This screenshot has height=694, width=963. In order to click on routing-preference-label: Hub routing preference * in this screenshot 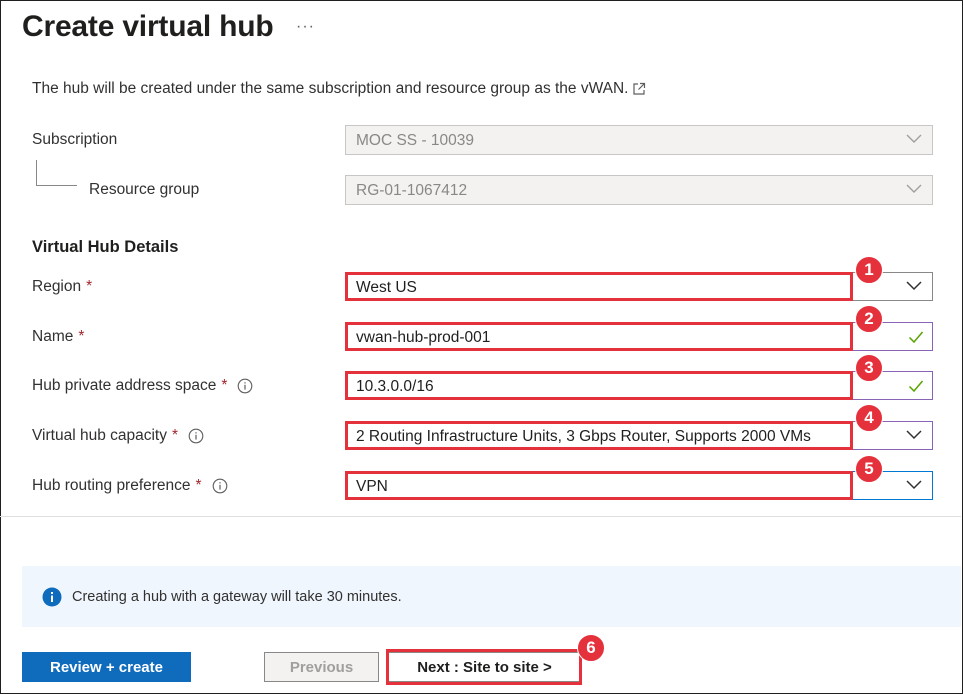, I will do `click(130, 486)`.